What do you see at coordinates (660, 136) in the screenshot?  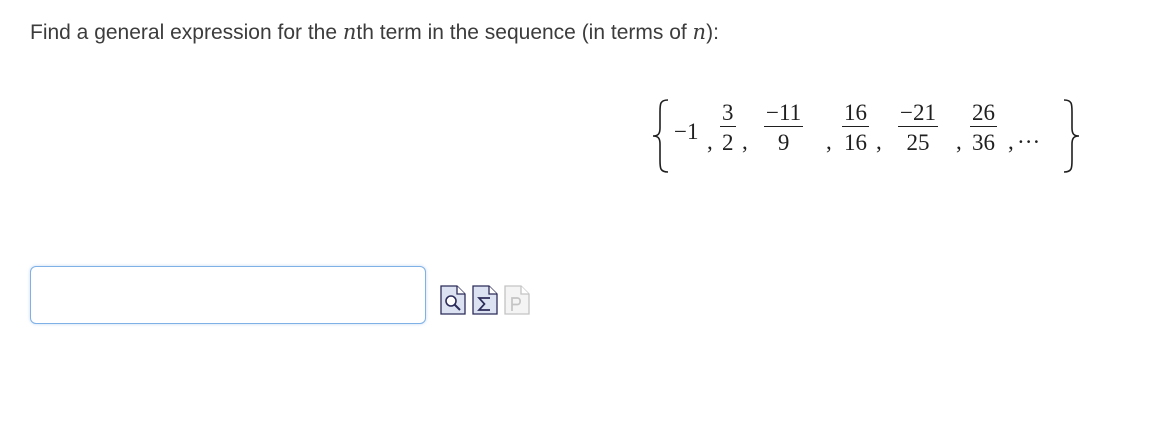 I see `left-brace-icon` at bounding box center [660, 136].